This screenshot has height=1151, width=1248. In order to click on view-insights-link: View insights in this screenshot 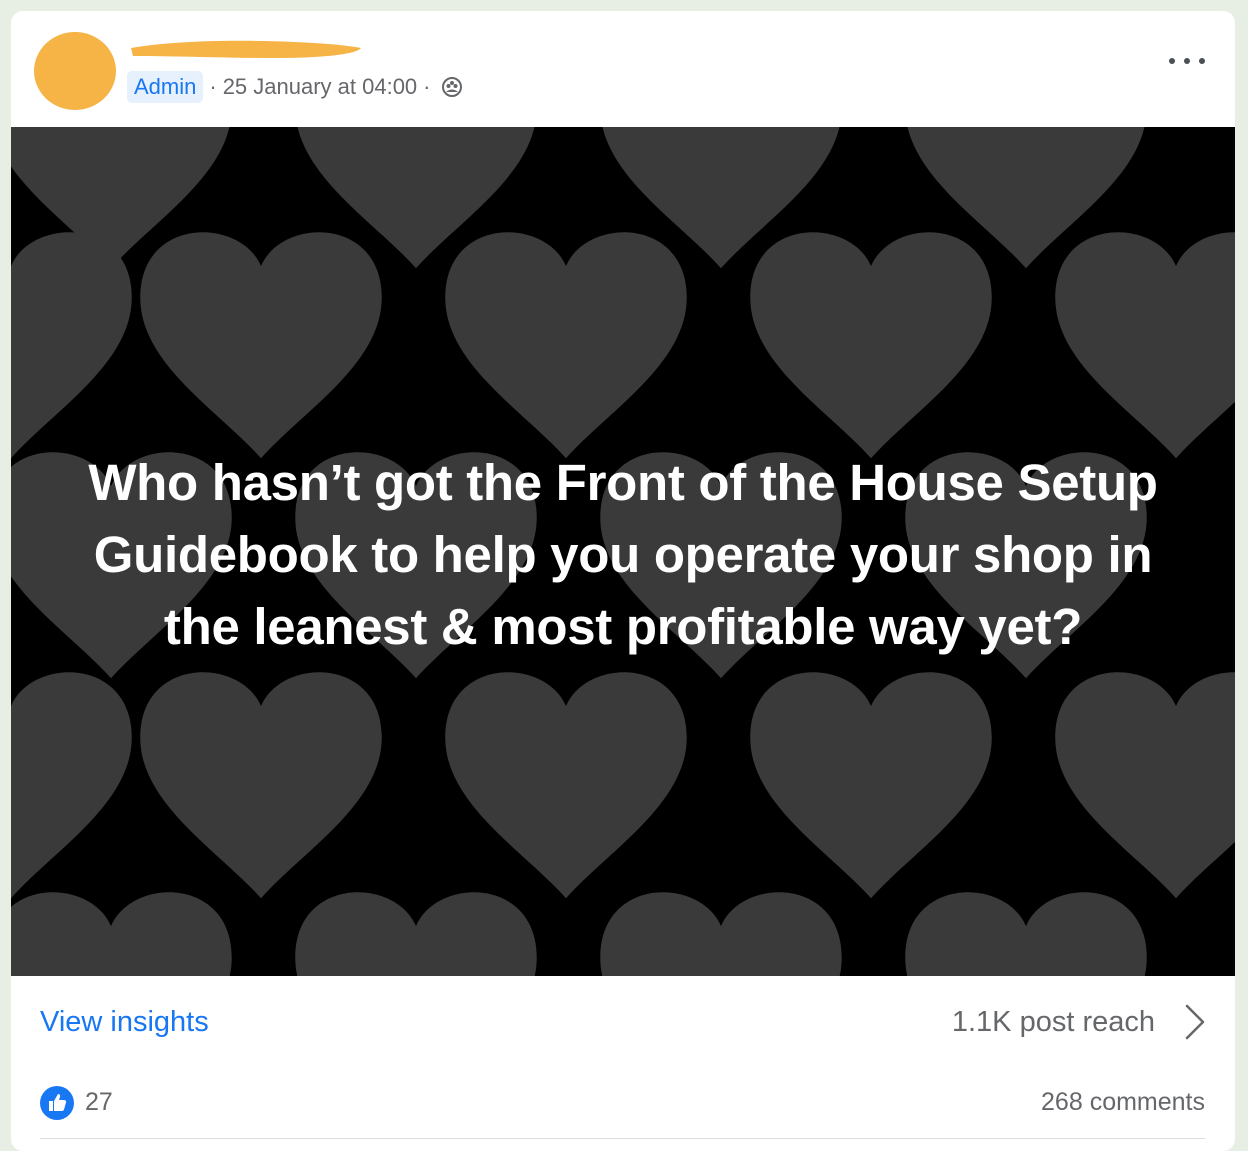, I will do `click(124, 1022)`.